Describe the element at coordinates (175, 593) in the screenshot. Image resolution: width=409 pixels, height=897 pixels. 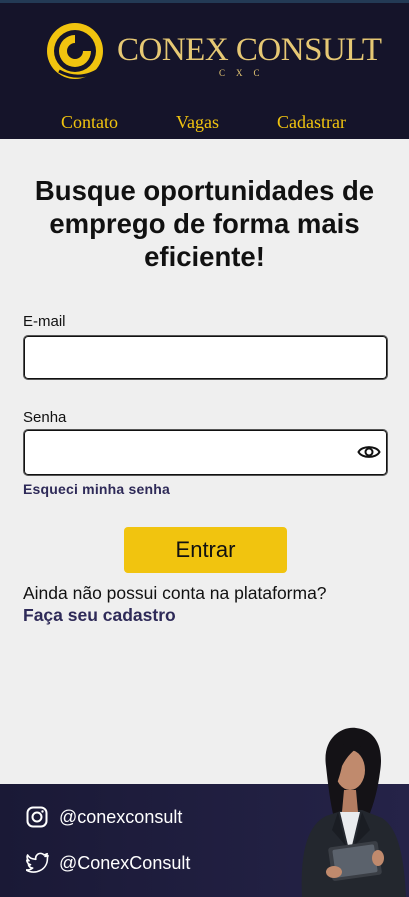
I see `no-account-text: Ainda não possui conta na plataforma?` at that location.